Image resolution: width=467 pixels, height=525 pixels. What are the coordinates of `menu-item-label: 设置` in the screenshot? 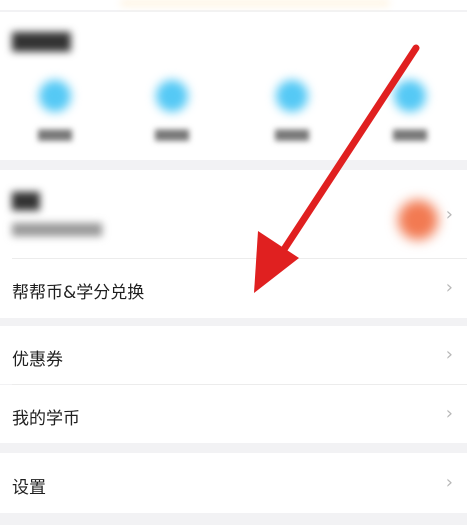 It's located at (29, 488).